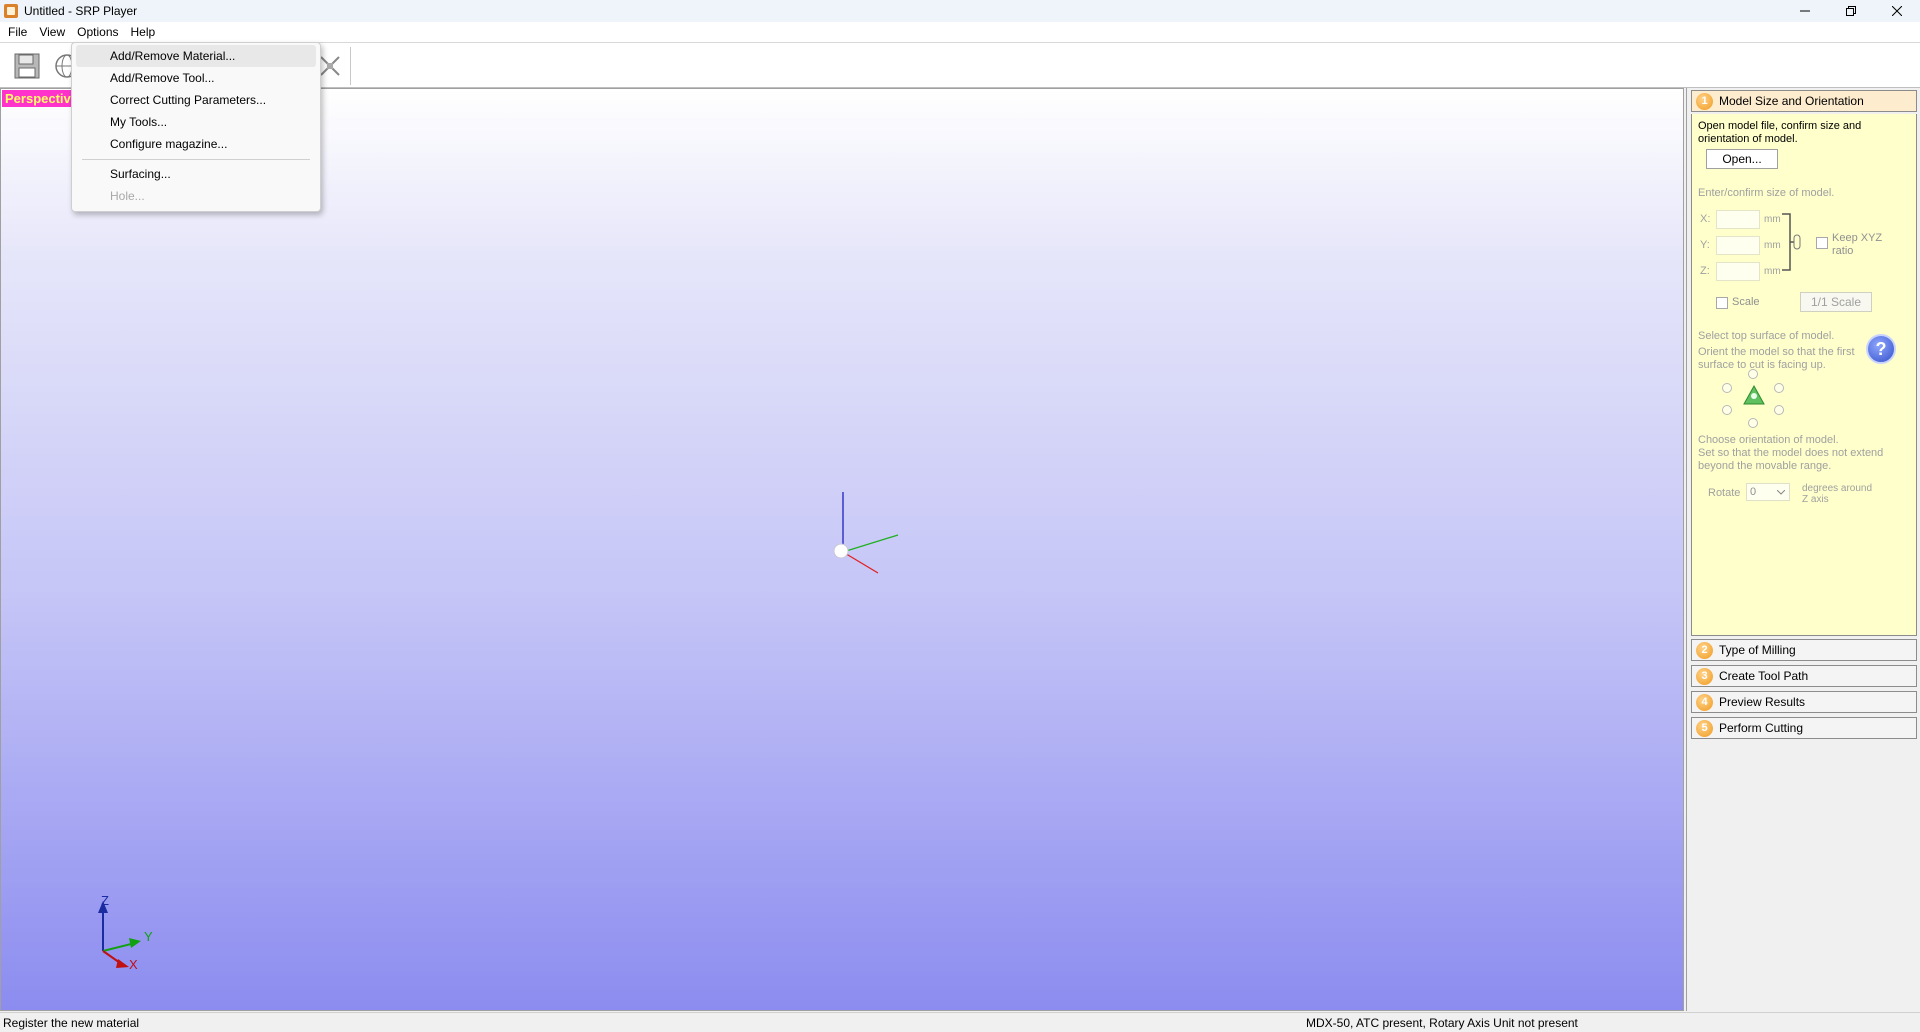 The width and height of the screenshot is (1920, 1032). Describe the element at coordinates (1704, 676) in the screenshot. I see `step-number: 3` at that location.